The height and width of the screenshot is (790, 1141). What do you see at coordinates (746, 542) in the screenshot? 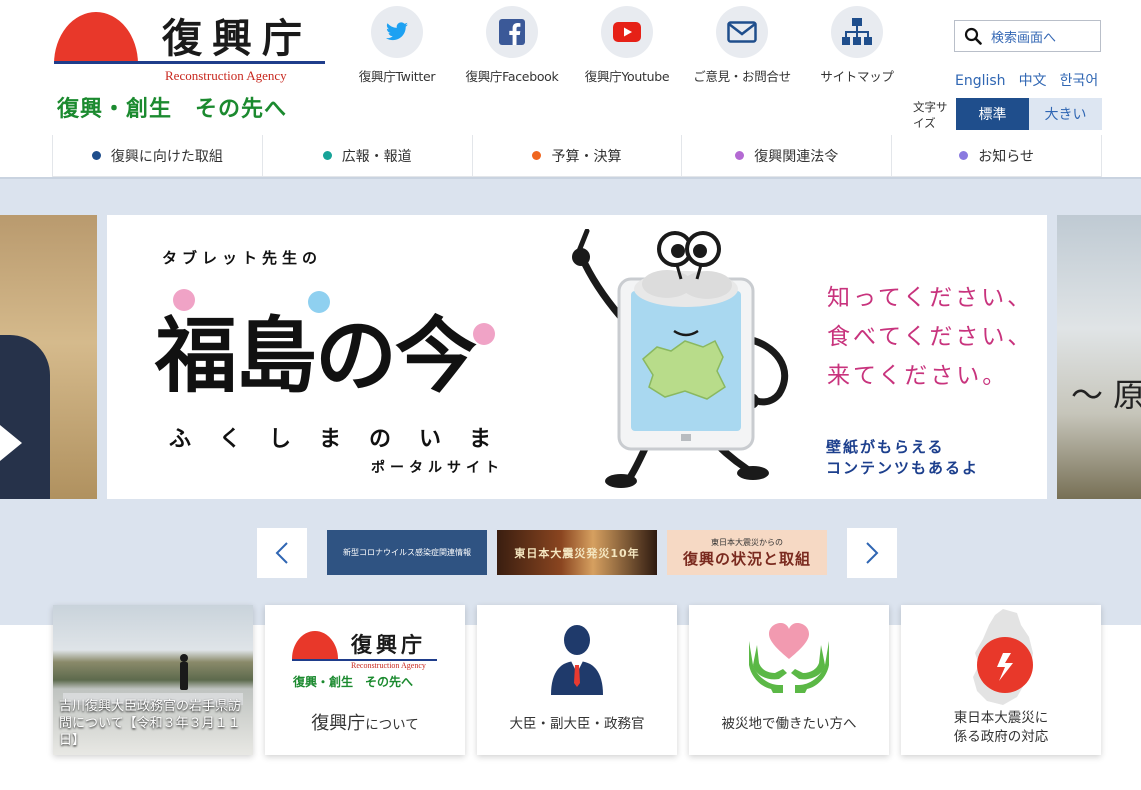
I see `thumb-label-top: 東日本大震災からの` at bounding box center [746, 542].